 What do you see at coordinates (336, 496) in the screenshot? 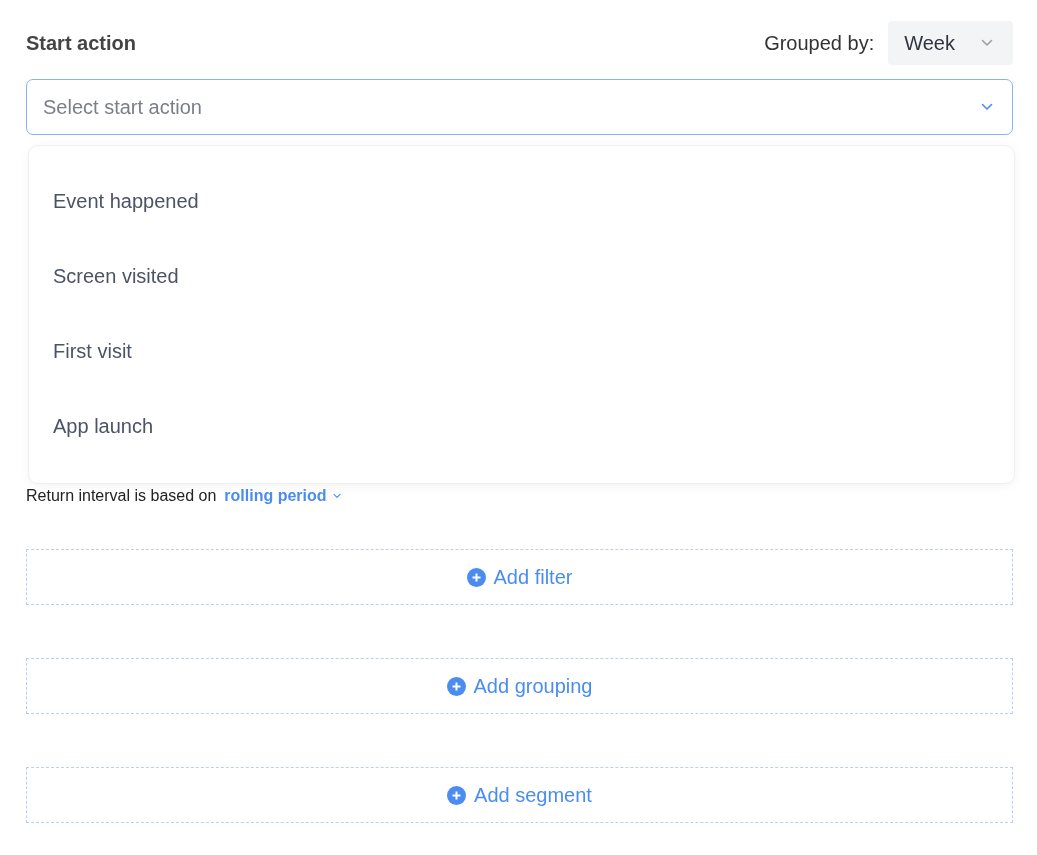
I see `caret-icon` at bounding box center [336, 496].